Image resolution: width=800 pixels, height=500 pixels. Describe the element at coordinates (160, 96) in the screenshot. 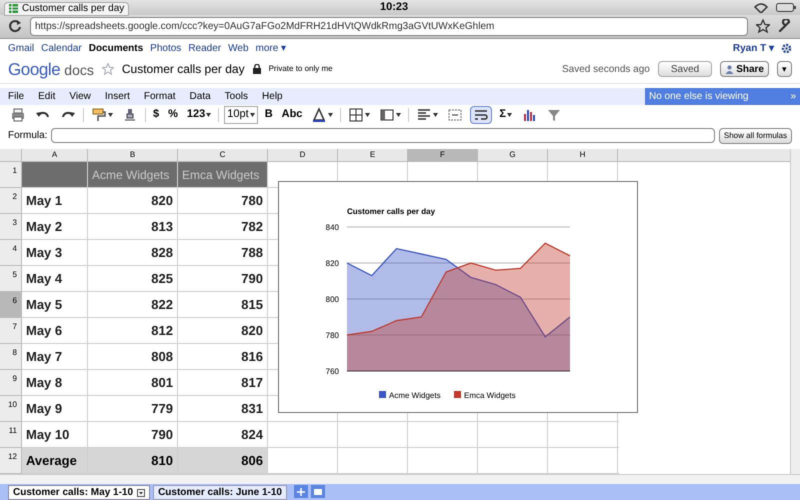

I see `menu-item: Format` at that location.